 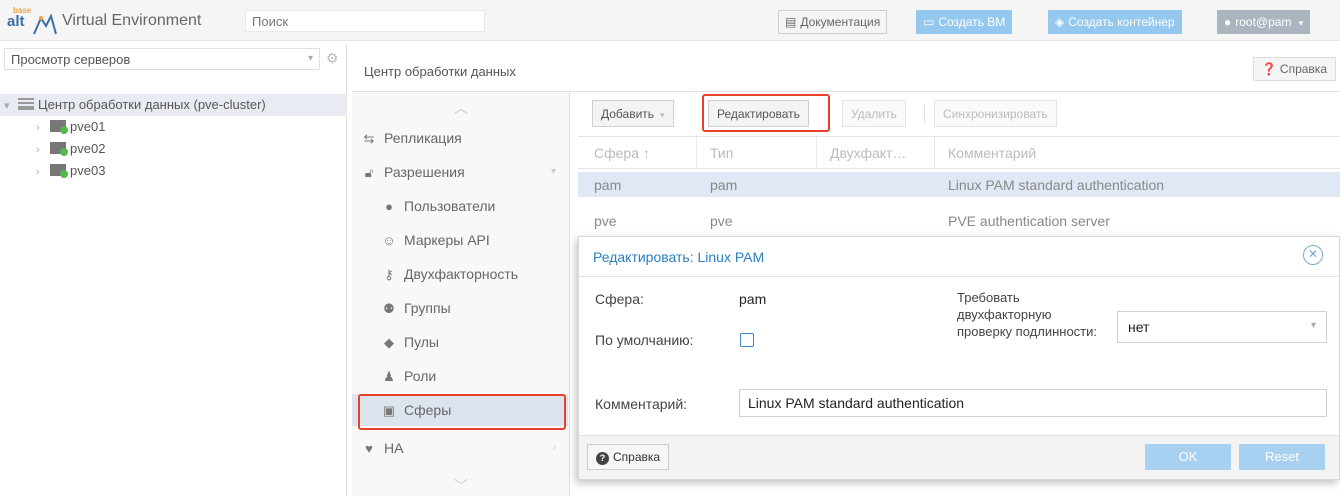 What do you see at coordinates (1282, 457) in the screenshot?
I see `reset-button: Reset` at bounding box center [1282, 457].